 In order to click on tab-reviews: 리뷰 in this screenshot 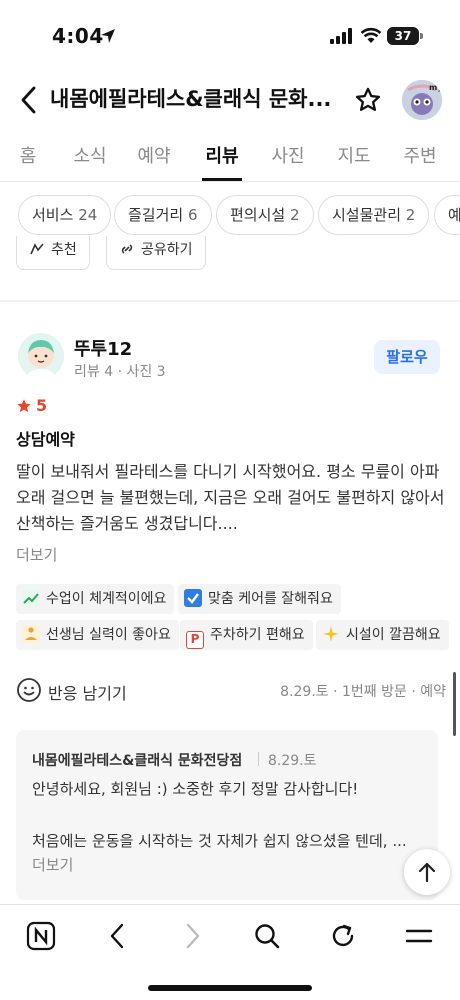, I will do `click(222, 154)`.